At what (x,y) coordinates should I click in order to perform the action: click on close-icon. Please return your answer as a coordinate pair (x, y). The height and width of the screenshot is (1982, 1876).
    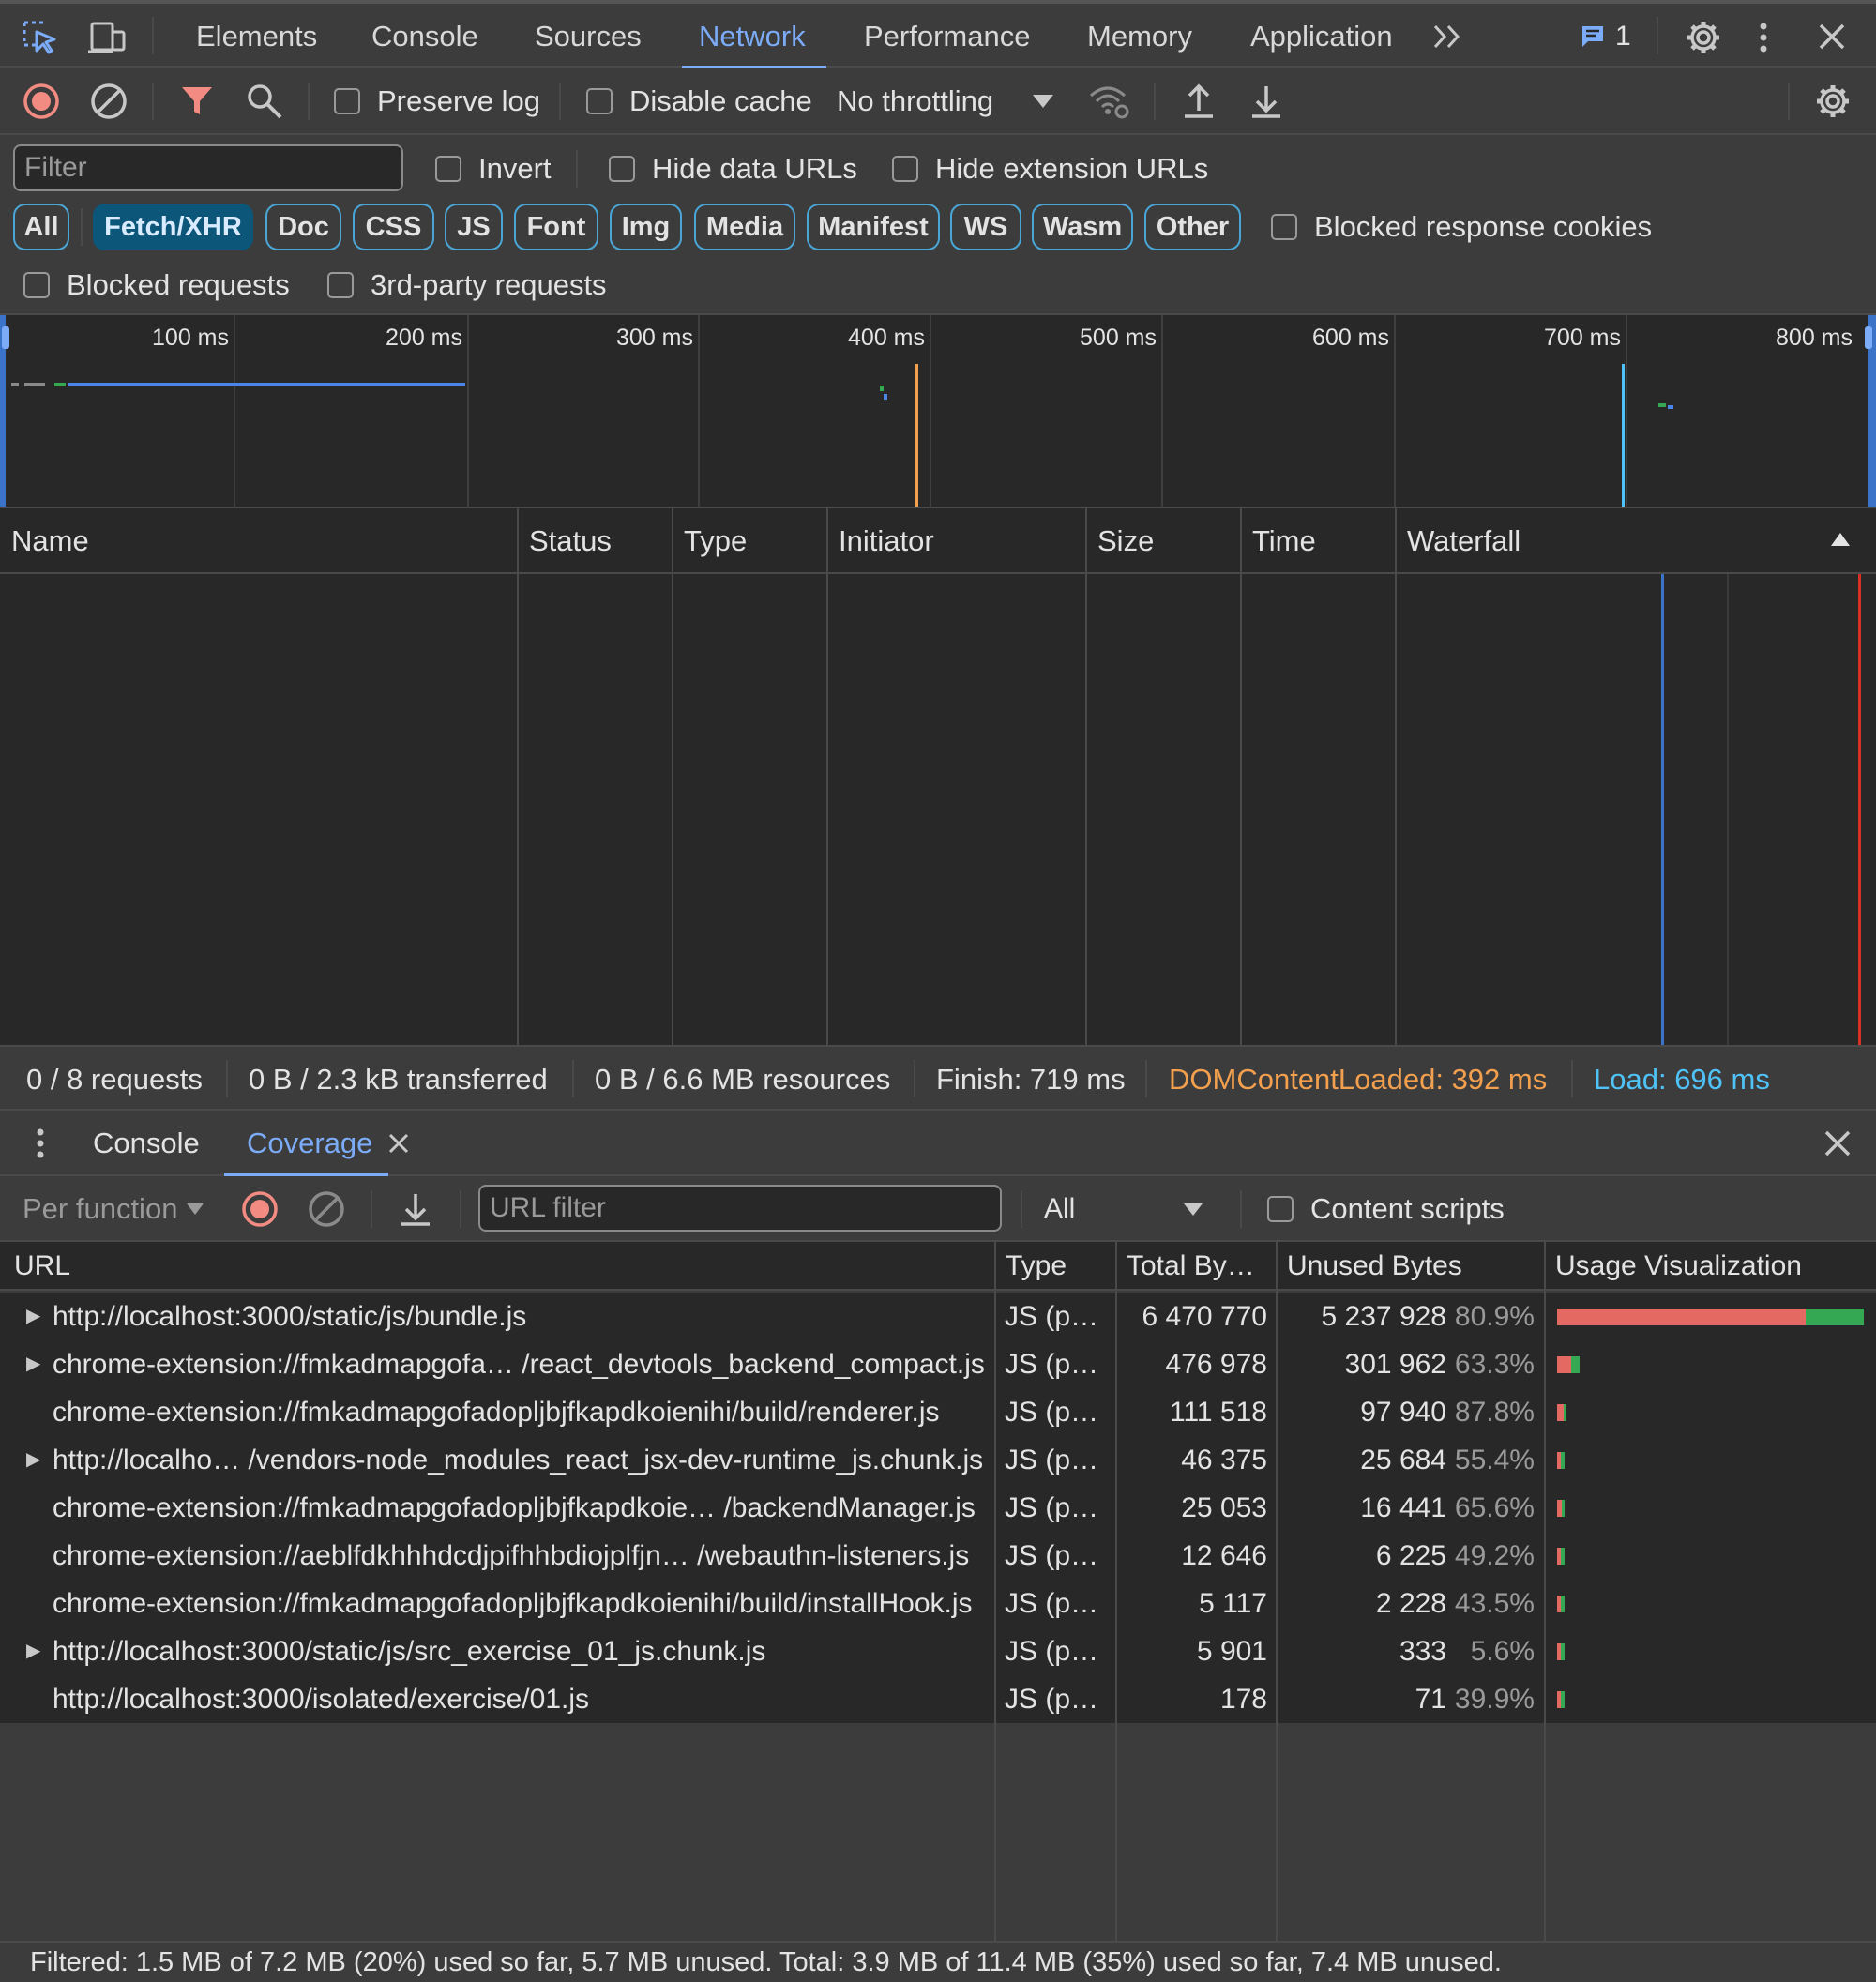
    Looking at the image, I should click on (1832, 37).